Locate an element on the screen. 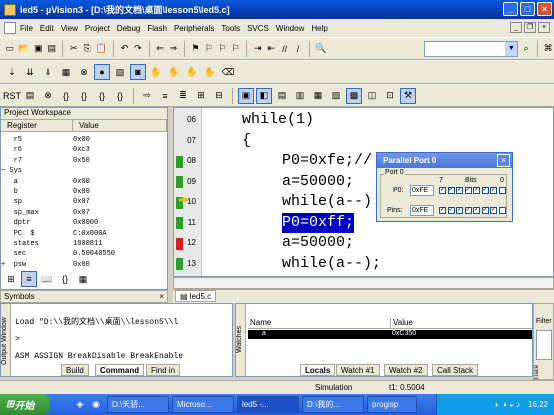  minimize-button: _ is located at coordinates (510, 9).